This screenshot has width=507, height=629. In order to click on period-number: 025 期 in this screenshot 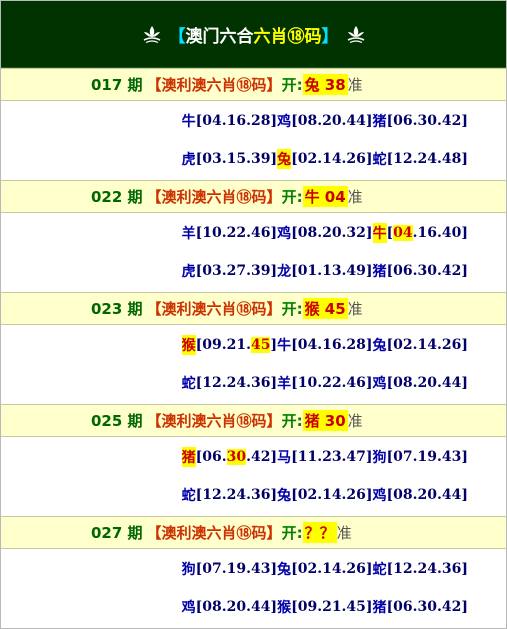, I will do `click(117, 421)`.